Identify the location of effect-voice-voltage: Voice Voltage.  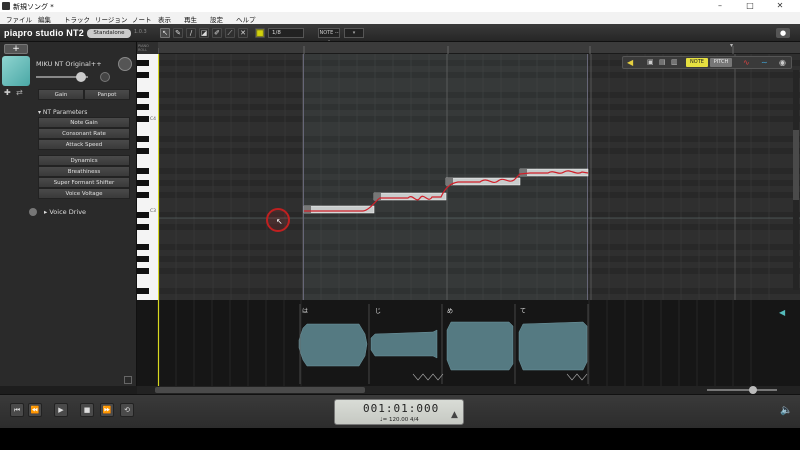
(84, 193).